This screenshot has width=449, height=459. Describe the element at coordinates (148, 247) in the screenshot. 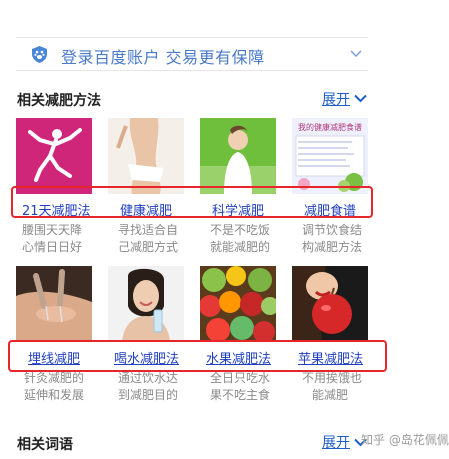

I see `card-desc-line2: 己减肥方式` at that location.